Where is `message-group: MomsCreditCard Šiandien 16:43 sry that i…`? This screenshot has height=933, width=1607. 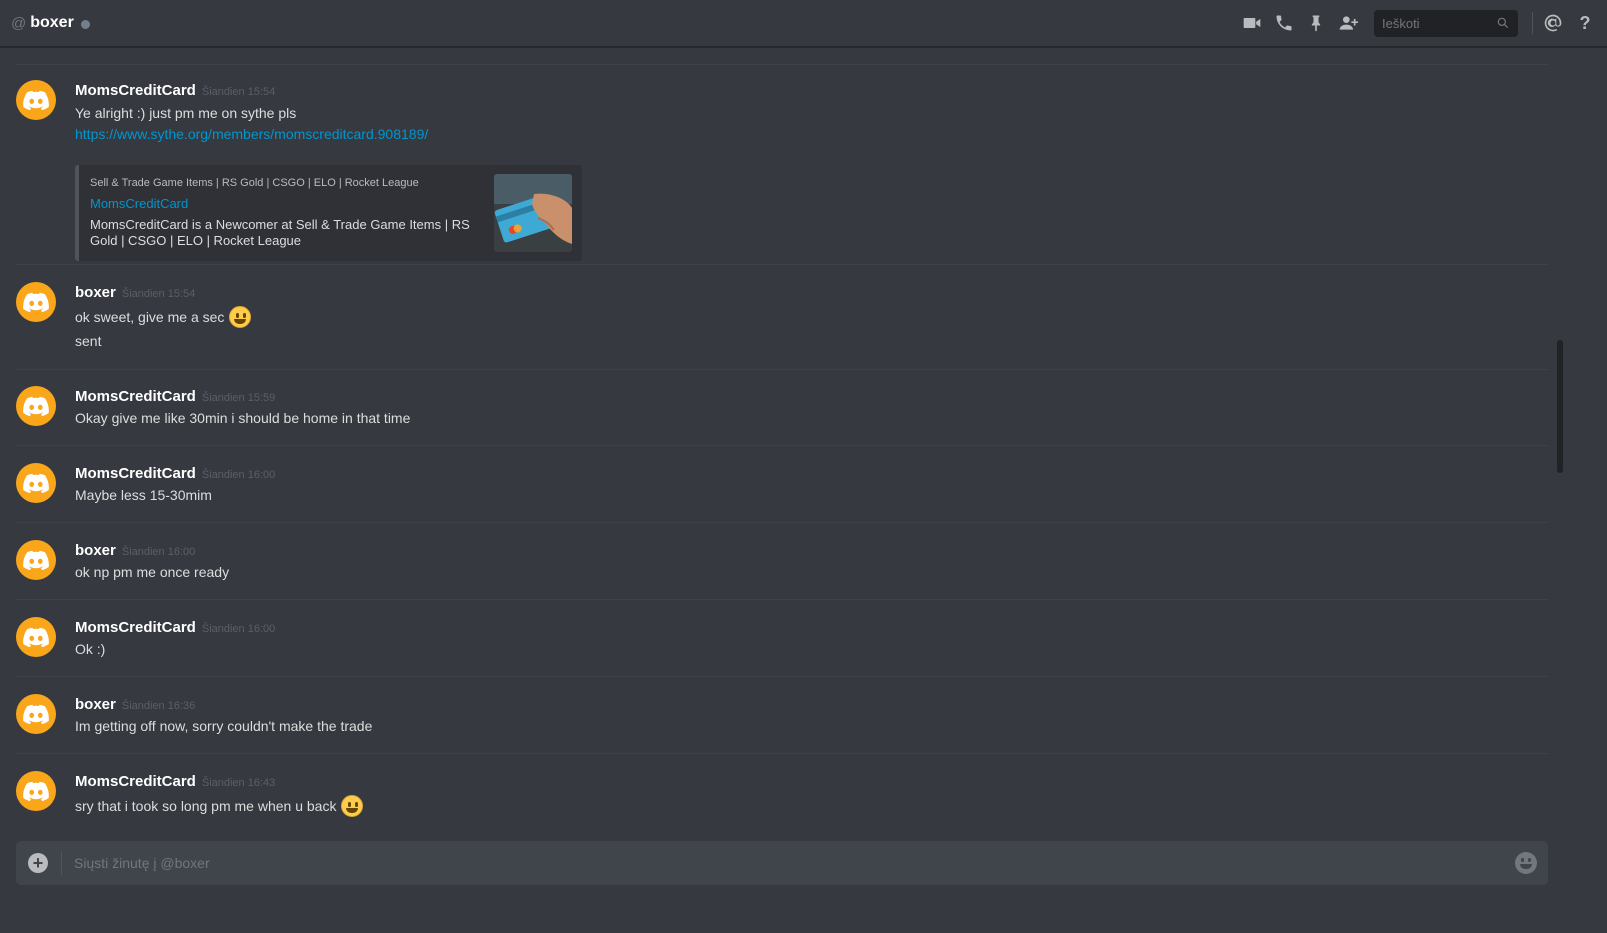
message-group: MomsCreditCard Šiandien 16:43 sry that i… is located at coordinates (782, 800).